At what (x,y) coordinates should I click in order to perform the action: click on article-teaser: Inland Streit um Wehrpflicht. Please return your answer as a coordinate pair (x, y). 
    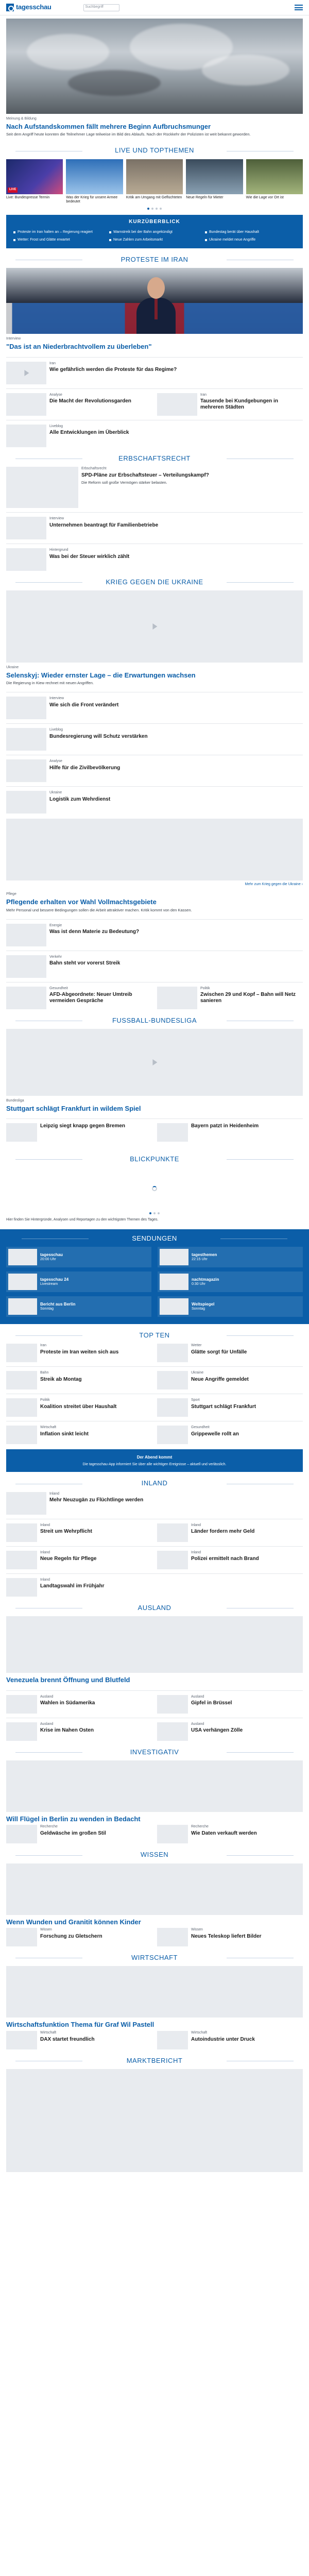
    Looking at the image, I should click on (79, 1532).